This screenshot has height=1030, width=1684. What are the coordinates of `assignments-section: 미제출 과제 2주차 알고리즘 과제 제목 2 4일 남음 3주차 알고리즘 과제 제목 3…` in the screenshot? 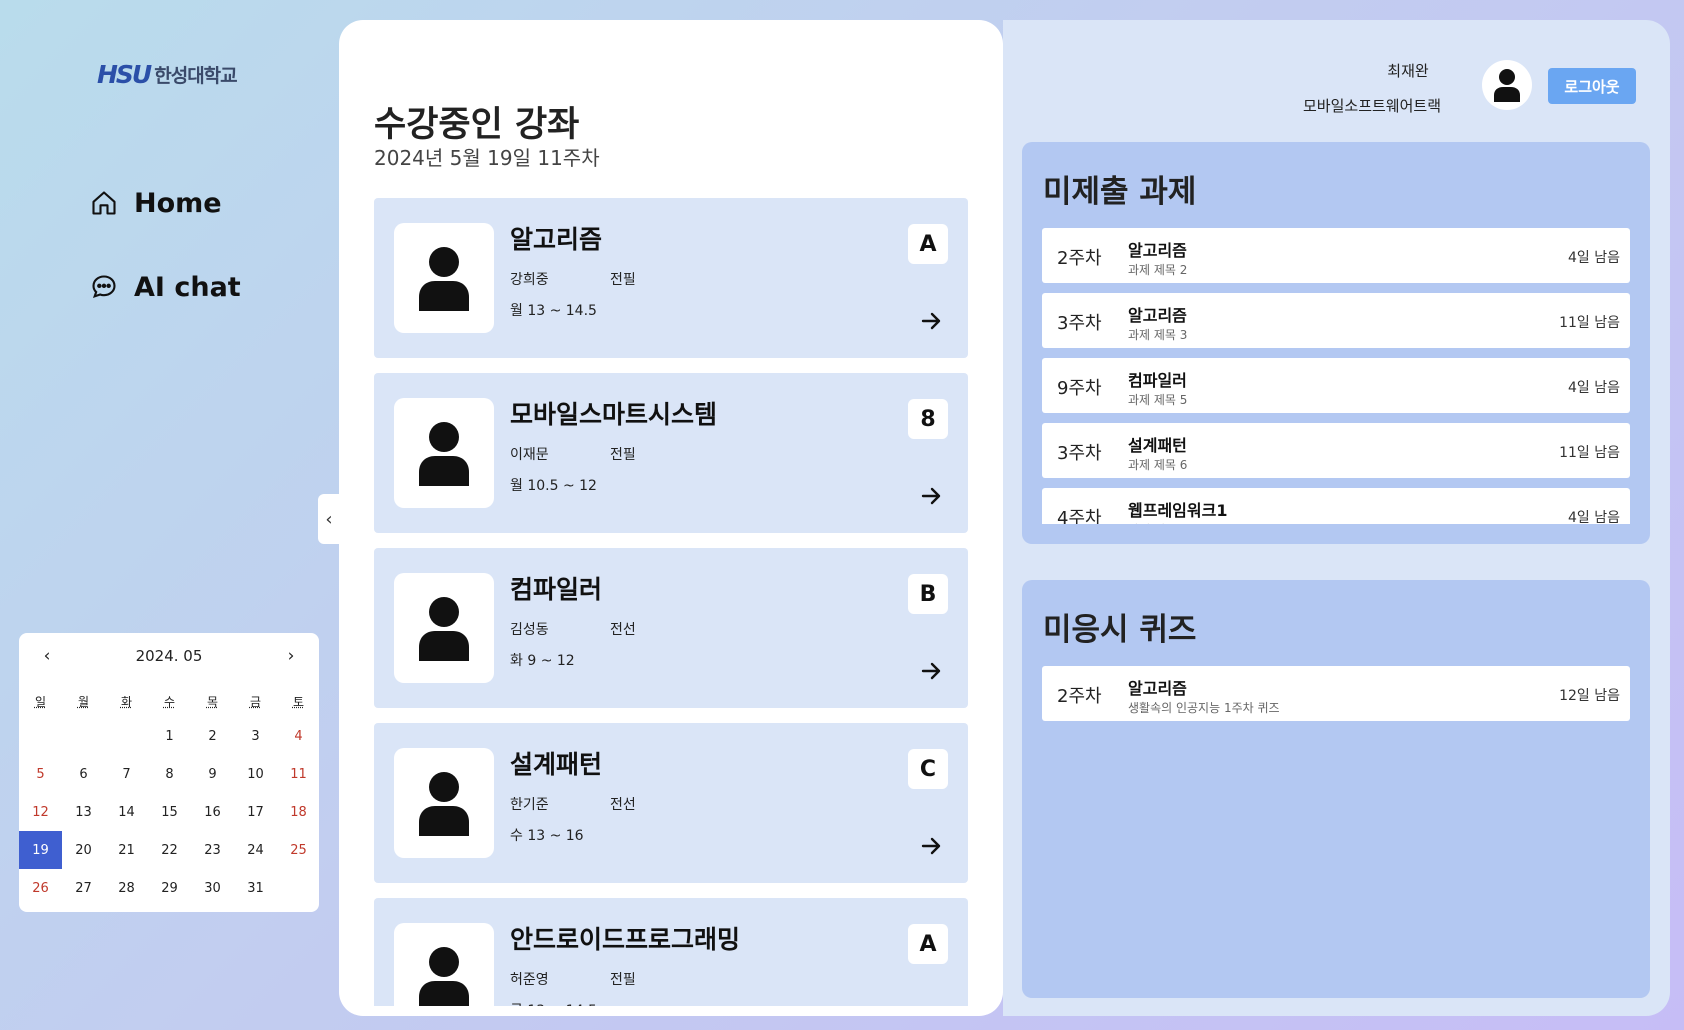 It's located at (1336, 343).